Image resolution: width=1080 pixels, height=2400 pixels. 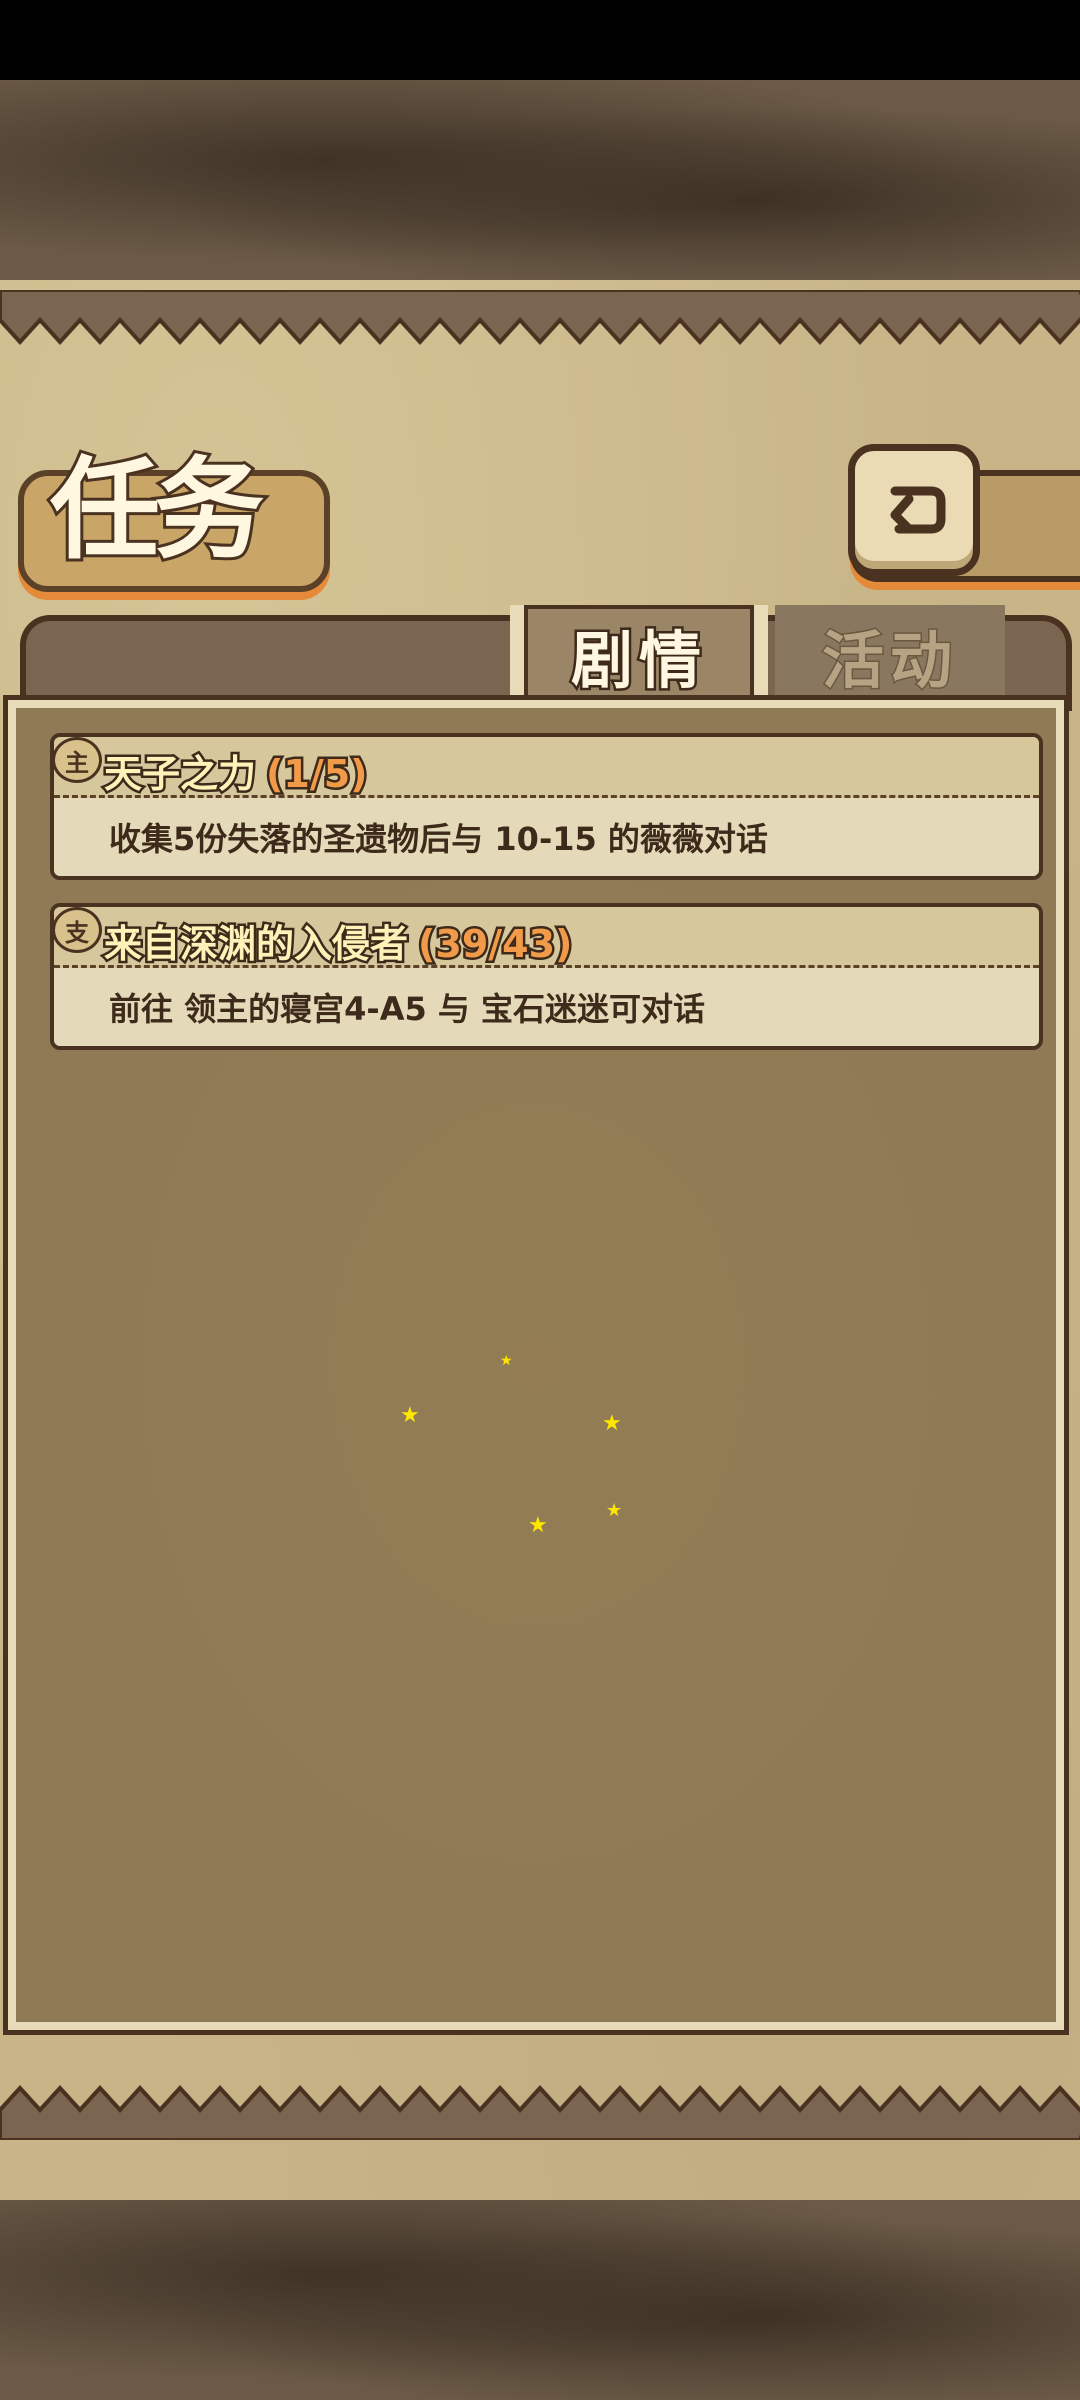 I want to click on quest-header: 支 来自深渊的入侵者 (39/43), so click(x=546, y=938).